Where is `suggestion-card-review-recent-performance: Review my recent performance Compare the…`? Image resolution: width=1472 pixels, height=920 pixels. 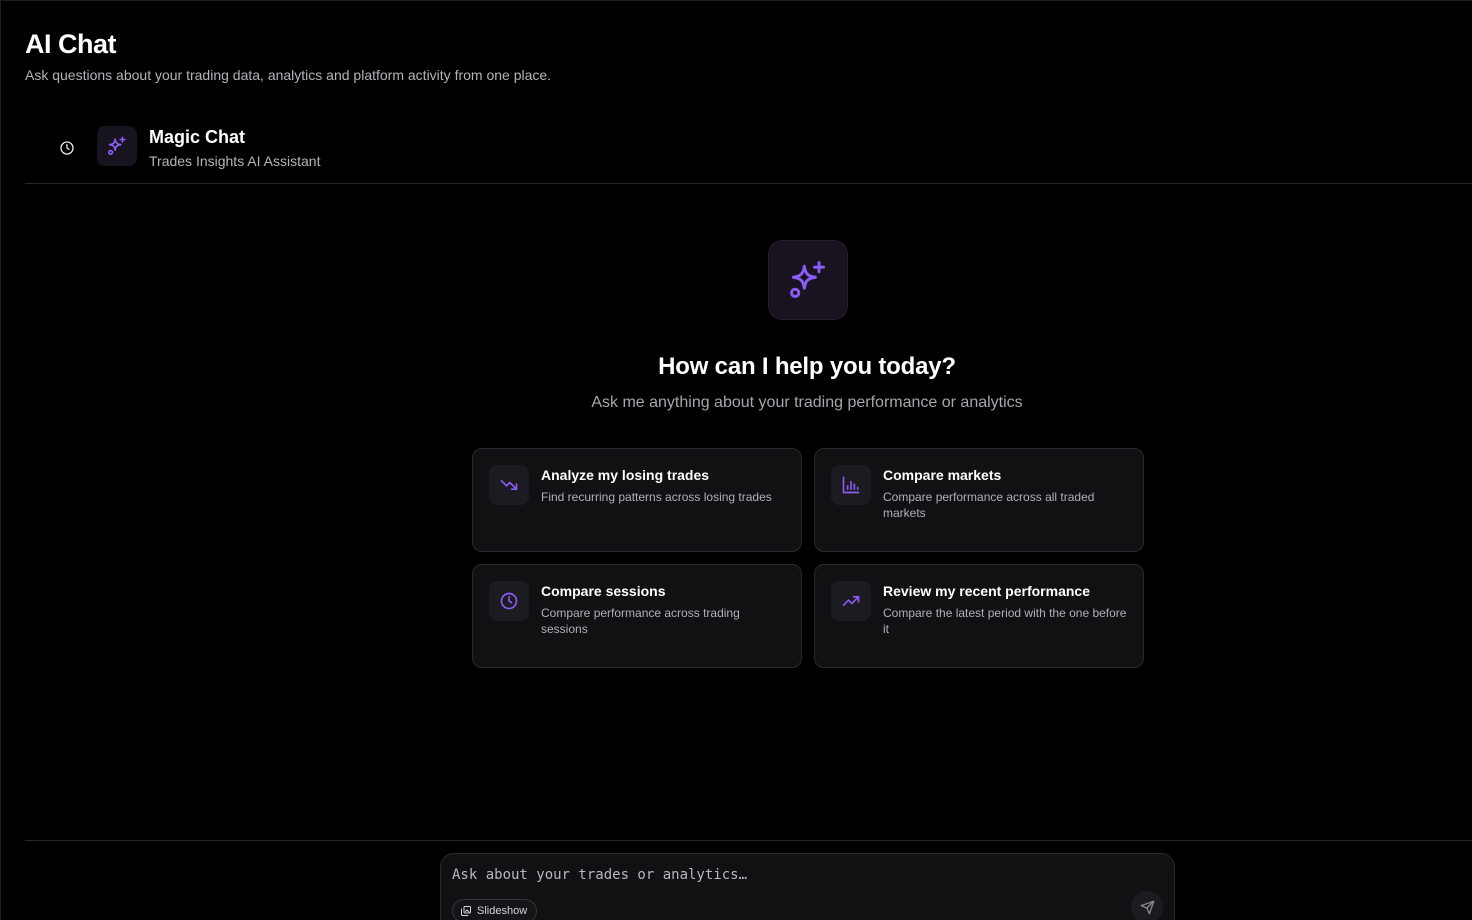
suggestion-card-review-recent-performance: Review my recent performance Compare the… is located at coordinates (979, 616).